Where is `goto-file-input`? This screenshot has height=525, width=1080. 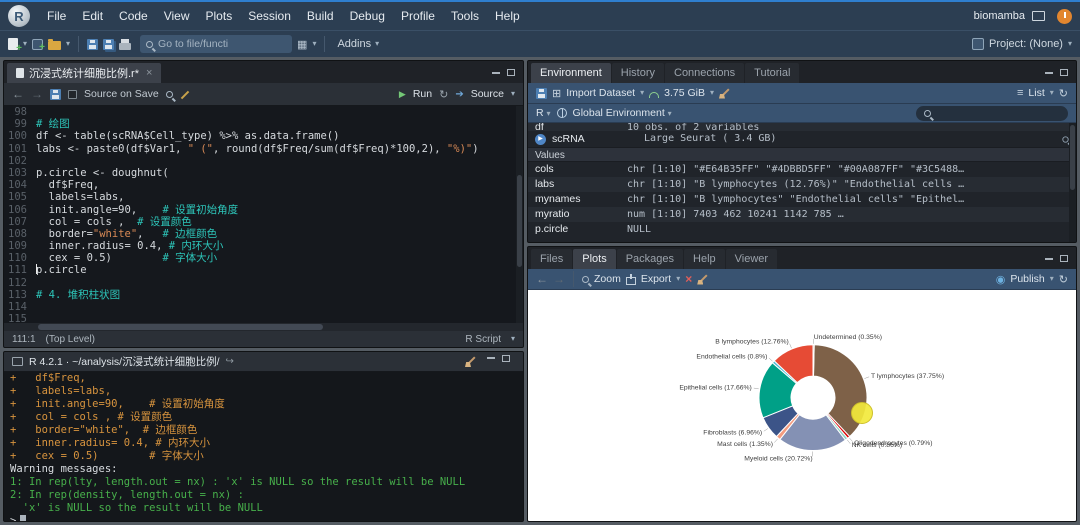 goto-file-input is located at coordinates (219, 44).